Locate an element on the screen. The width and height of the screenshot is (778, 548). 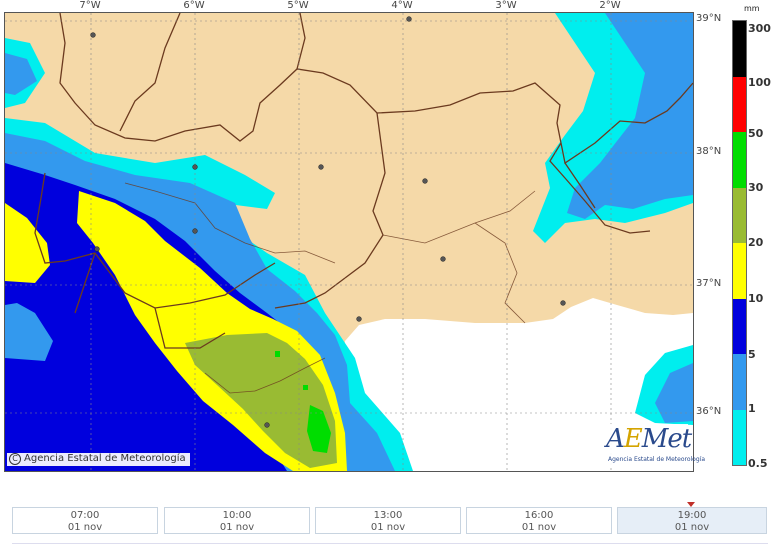
longitude-label-4w: 4°W is located at coordinates (402, 5).